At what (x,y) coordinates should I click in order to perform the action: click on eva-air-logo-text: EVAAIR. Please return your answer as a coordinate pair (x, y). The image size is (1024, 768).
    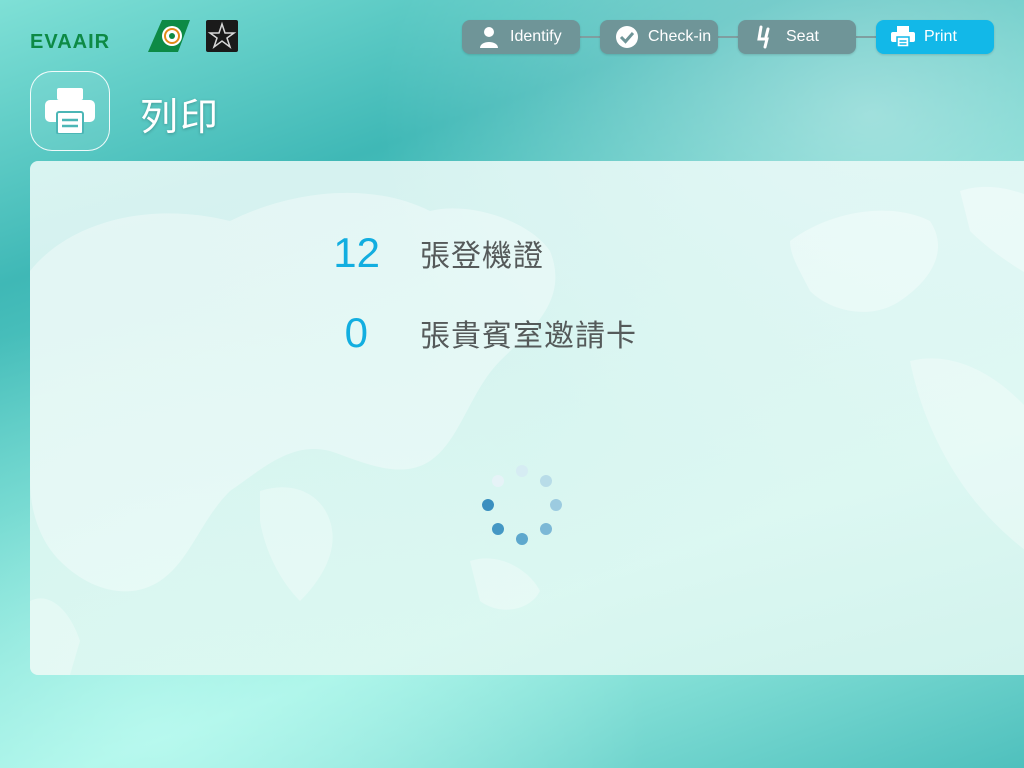
    Looking at the image, I should click on (70, 42).